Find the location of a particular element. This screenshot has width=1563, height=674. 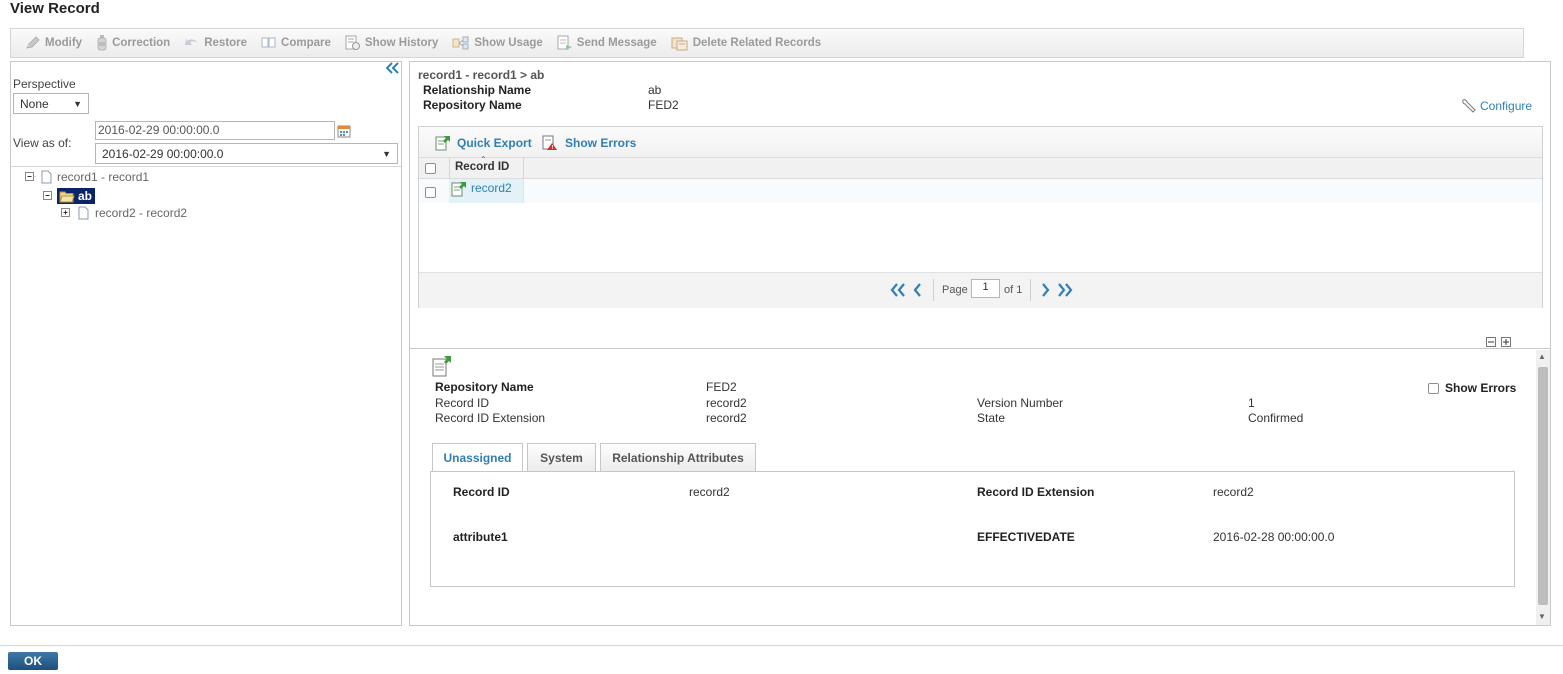

show-errors-grid-button: ! Show Errors is located at coordinates (589, 143).